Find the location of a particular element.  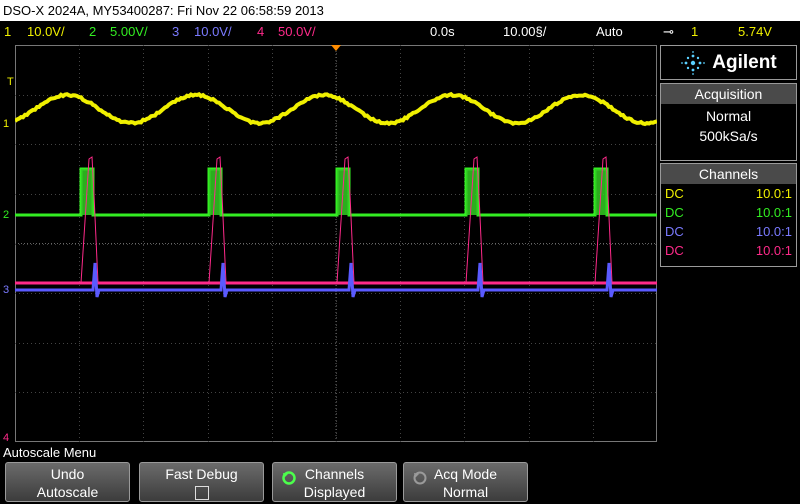

softkey-label: Fast Debug is located at coordinates (201, 473).